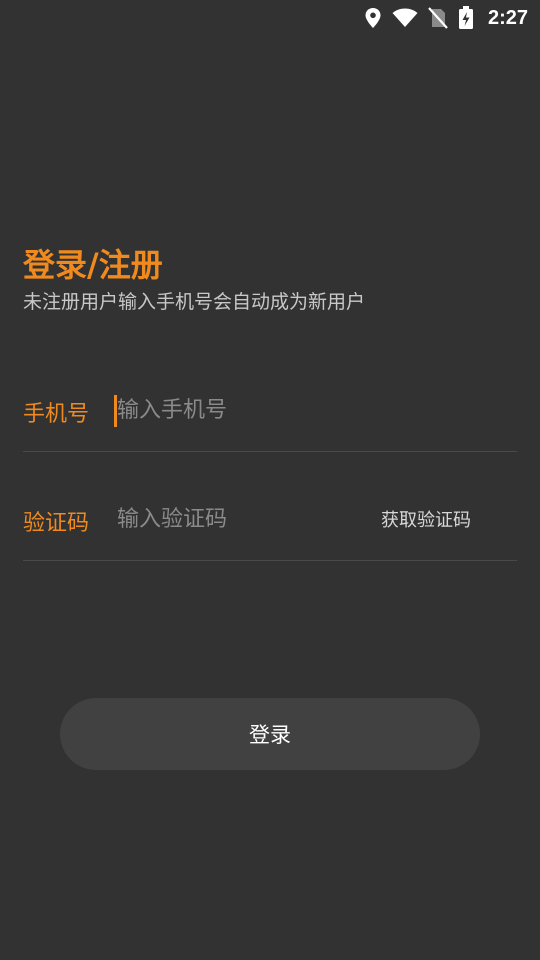 The image size is (540, 960). What do you see at coordinates (56, 523) in the screenshot?
I see `code-label: 验证码` at bounding box center [56, 523].